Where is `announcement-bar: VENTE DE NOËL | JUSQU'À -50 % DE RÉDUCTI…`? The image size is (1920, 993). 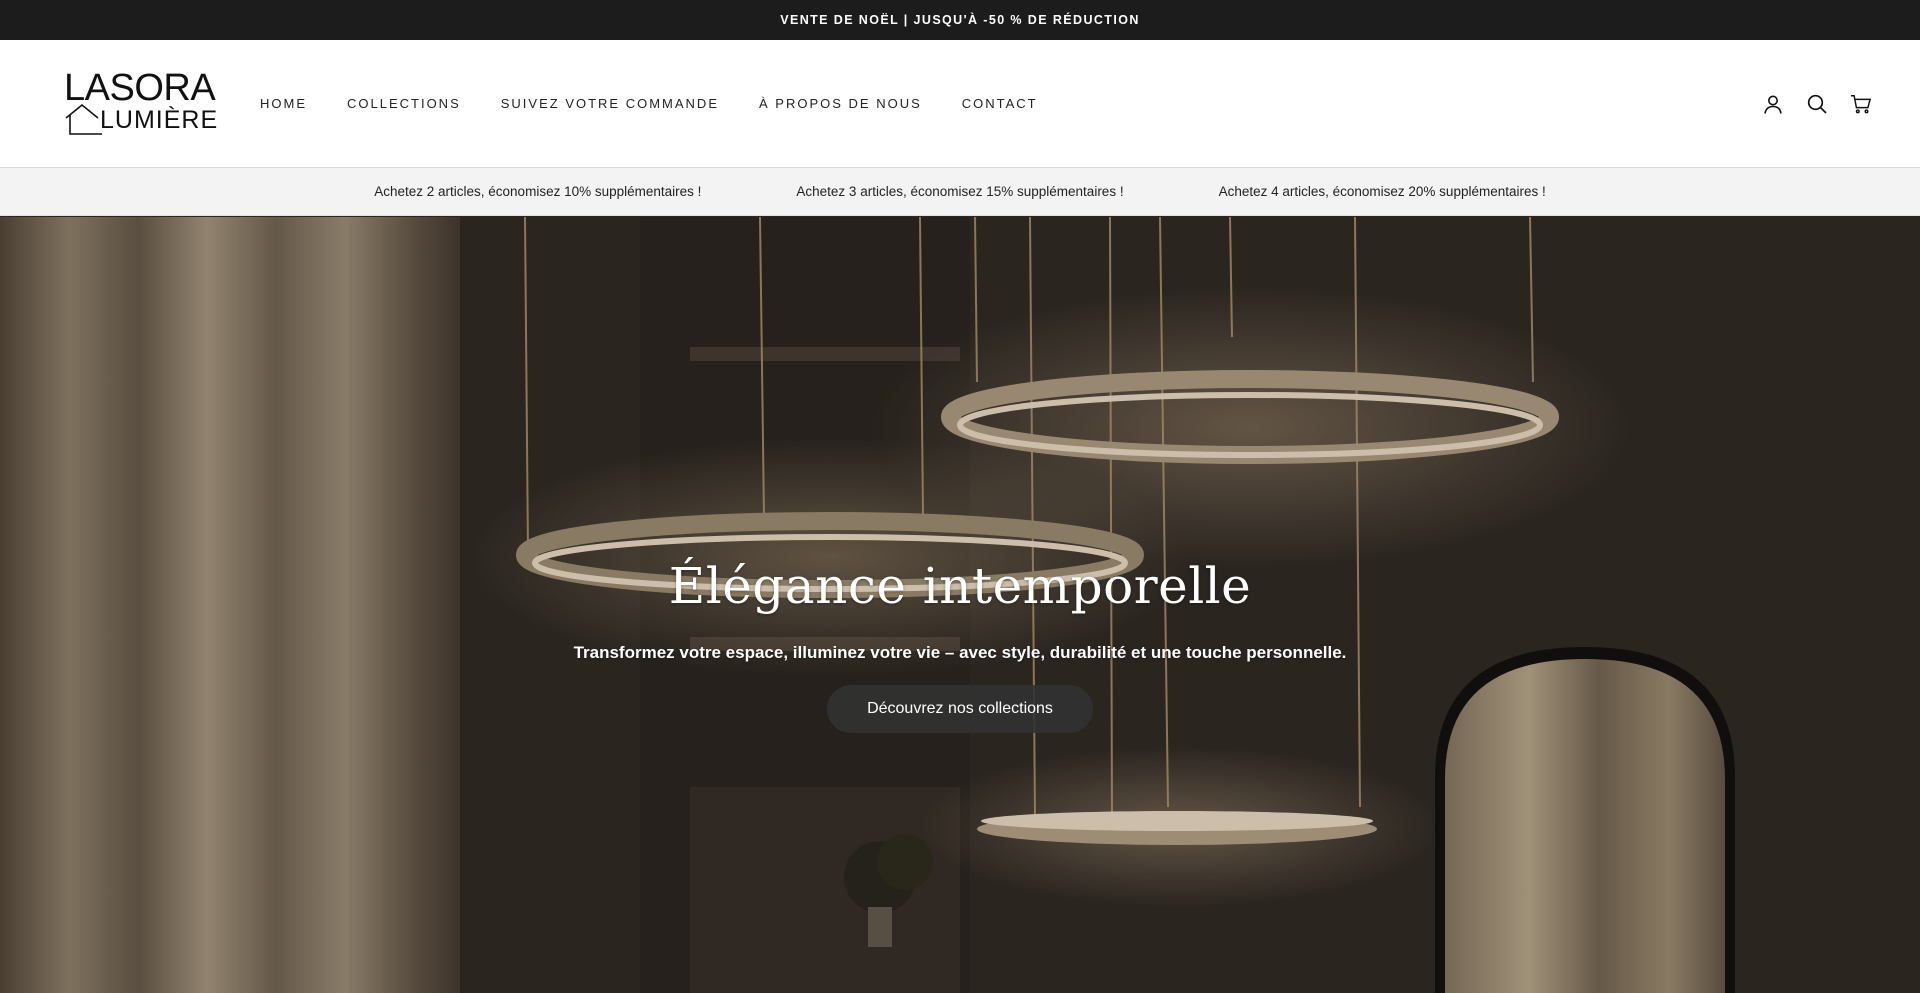
announcement-bar: VENTE DE NOËL | JUSQU'À -50 % DE RÉDUCTI… is located at coordinates (960, 20).